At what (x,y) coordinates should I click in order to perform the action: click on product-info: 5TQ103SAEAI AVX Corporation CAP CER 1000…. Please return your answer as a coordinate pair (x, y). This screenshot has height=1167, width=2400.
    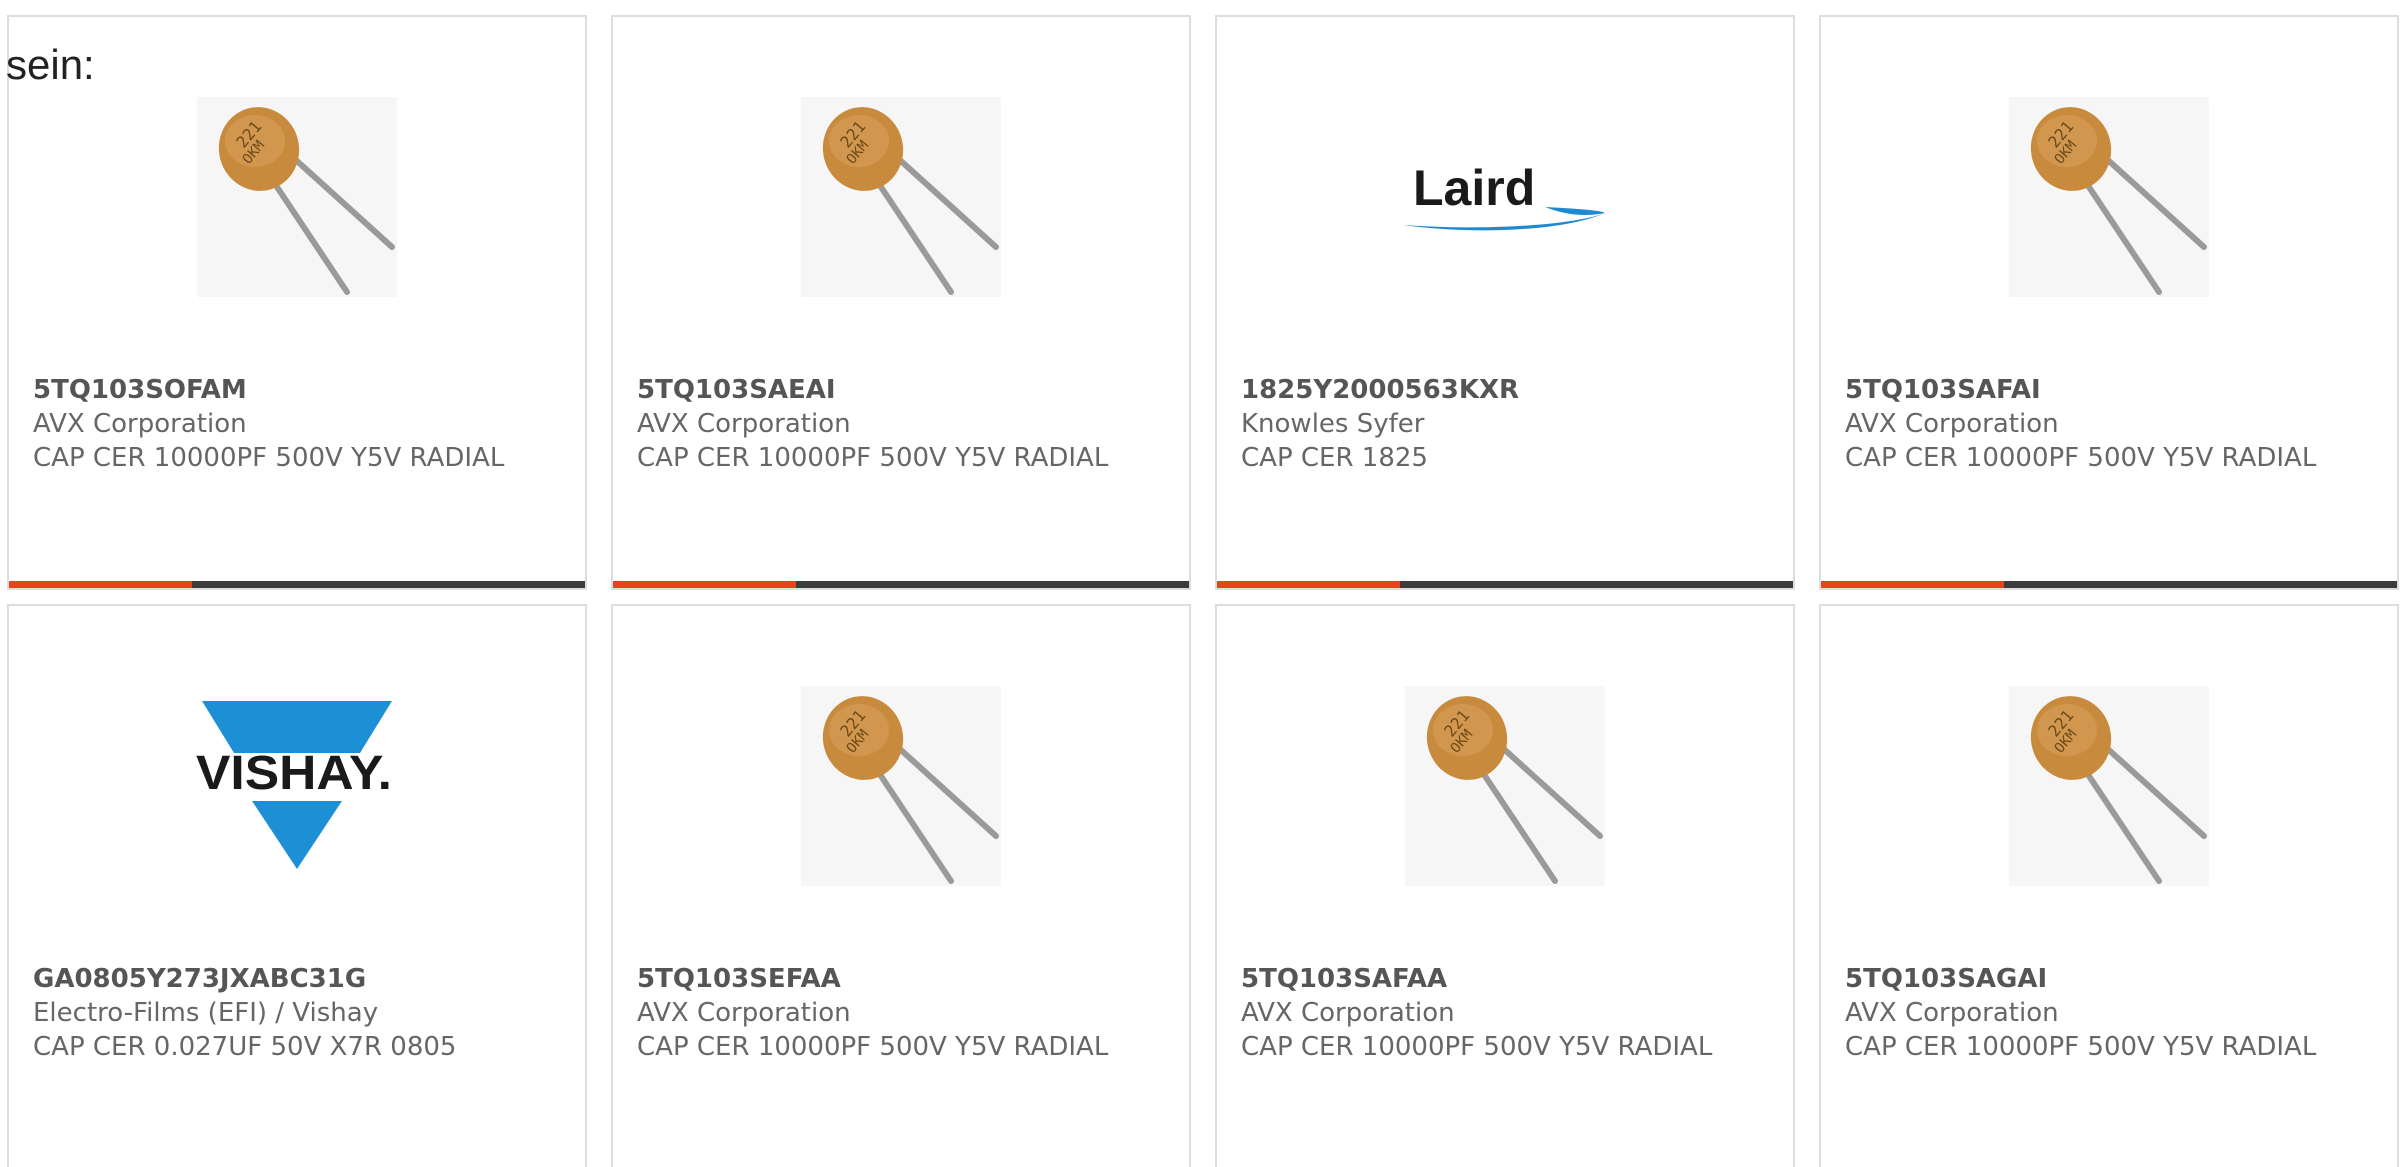
    Looking at the image, I should click on (903, 424).